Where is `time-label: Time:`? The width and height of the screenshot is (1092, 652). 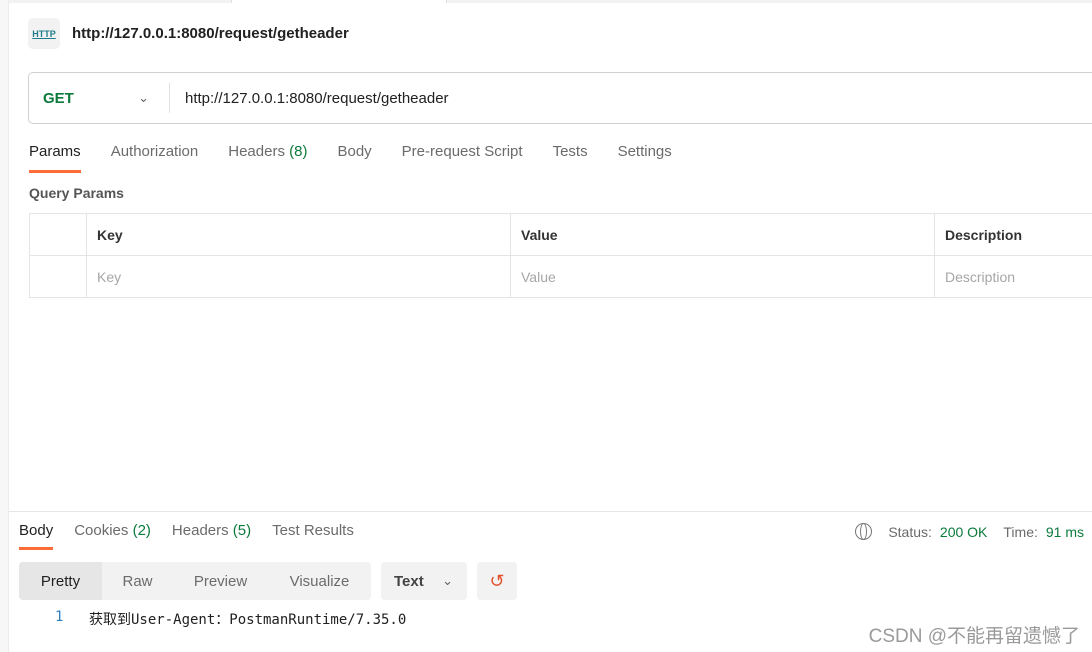 time-label: Time: is located at coordinates (1020, 531).